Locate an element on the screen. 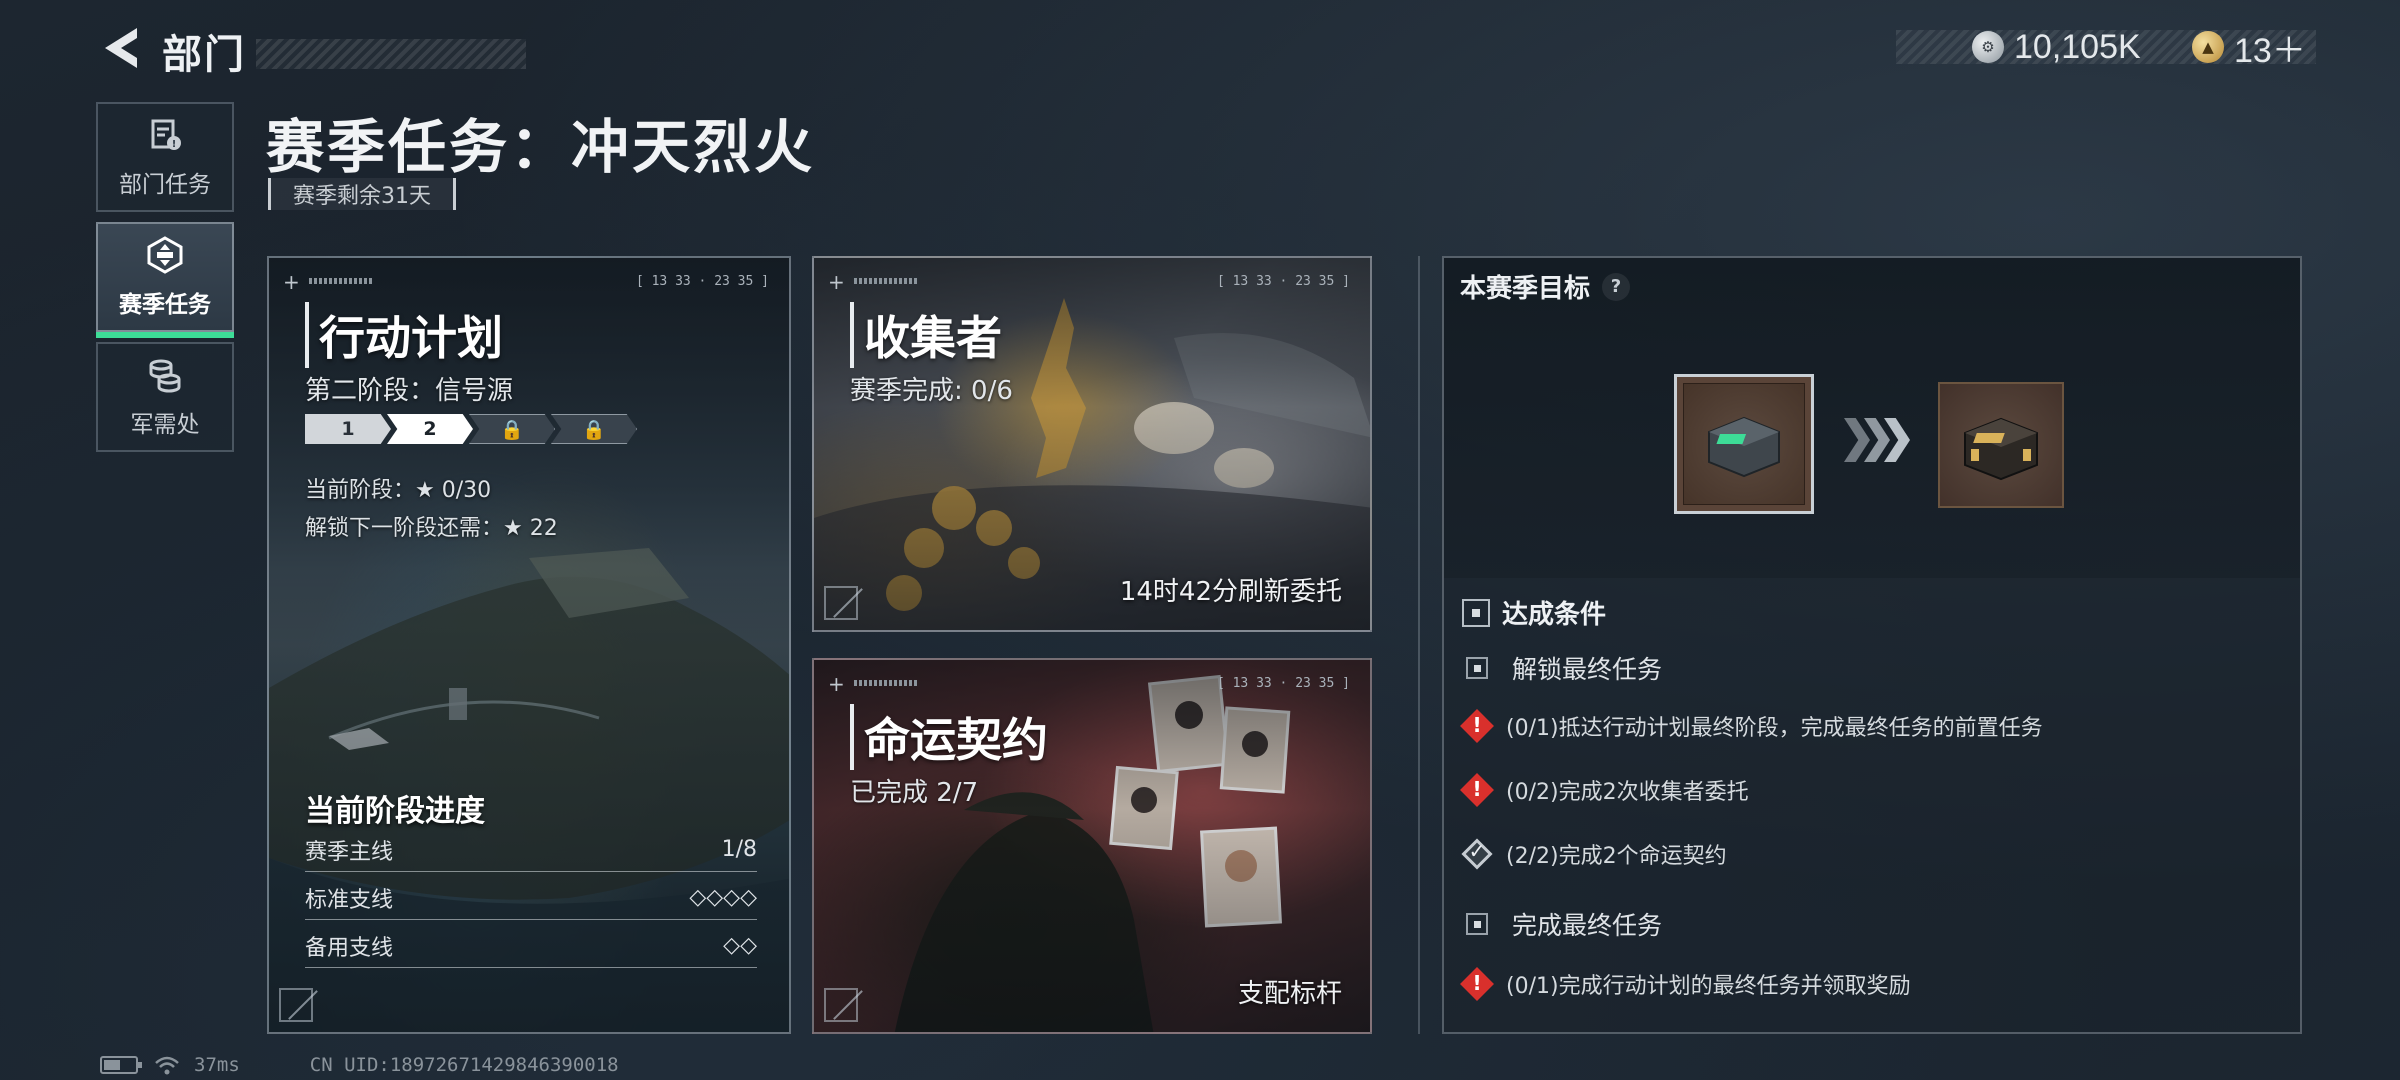  season-task-icon is located at coordinates (165, 255).